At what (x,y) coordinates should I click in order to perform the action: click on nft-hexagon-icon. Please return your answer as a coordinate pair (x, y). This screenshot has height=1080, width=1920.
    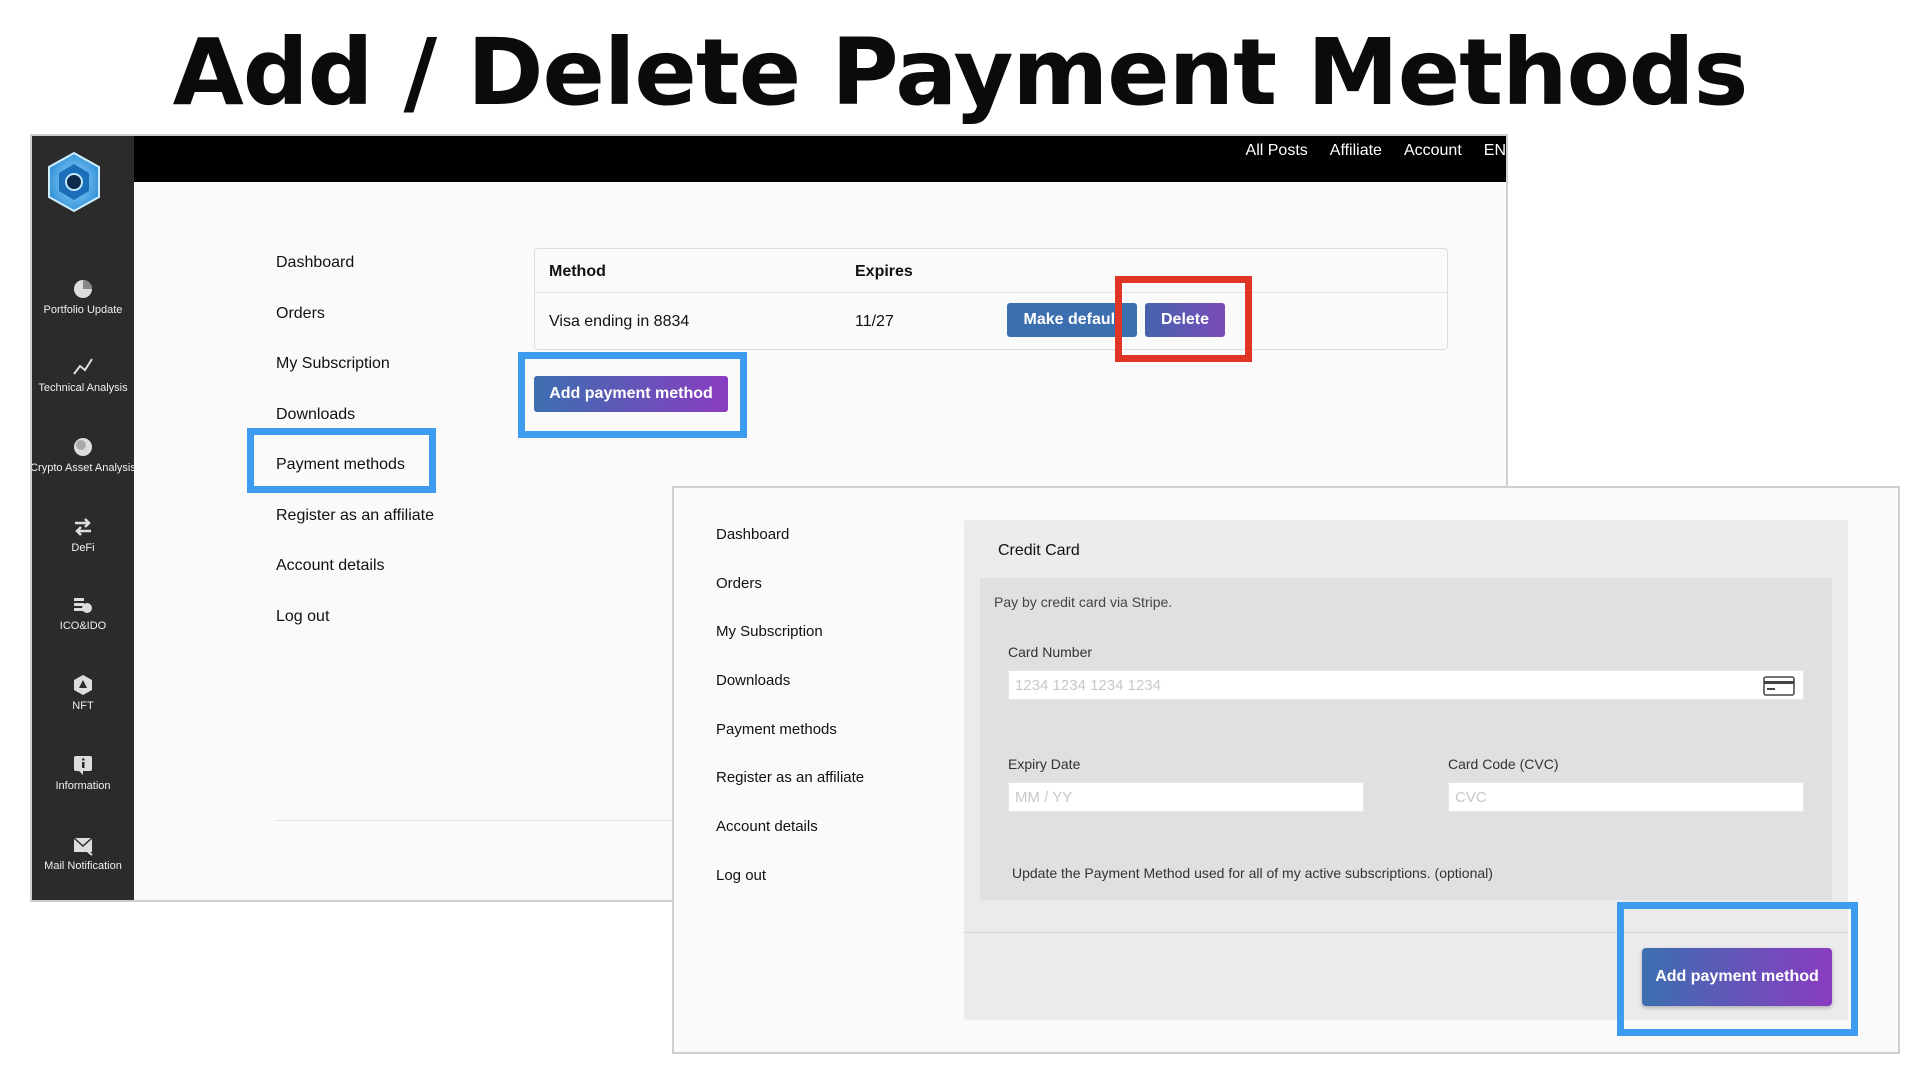
    Looking at the image, I should click on (83, 685).